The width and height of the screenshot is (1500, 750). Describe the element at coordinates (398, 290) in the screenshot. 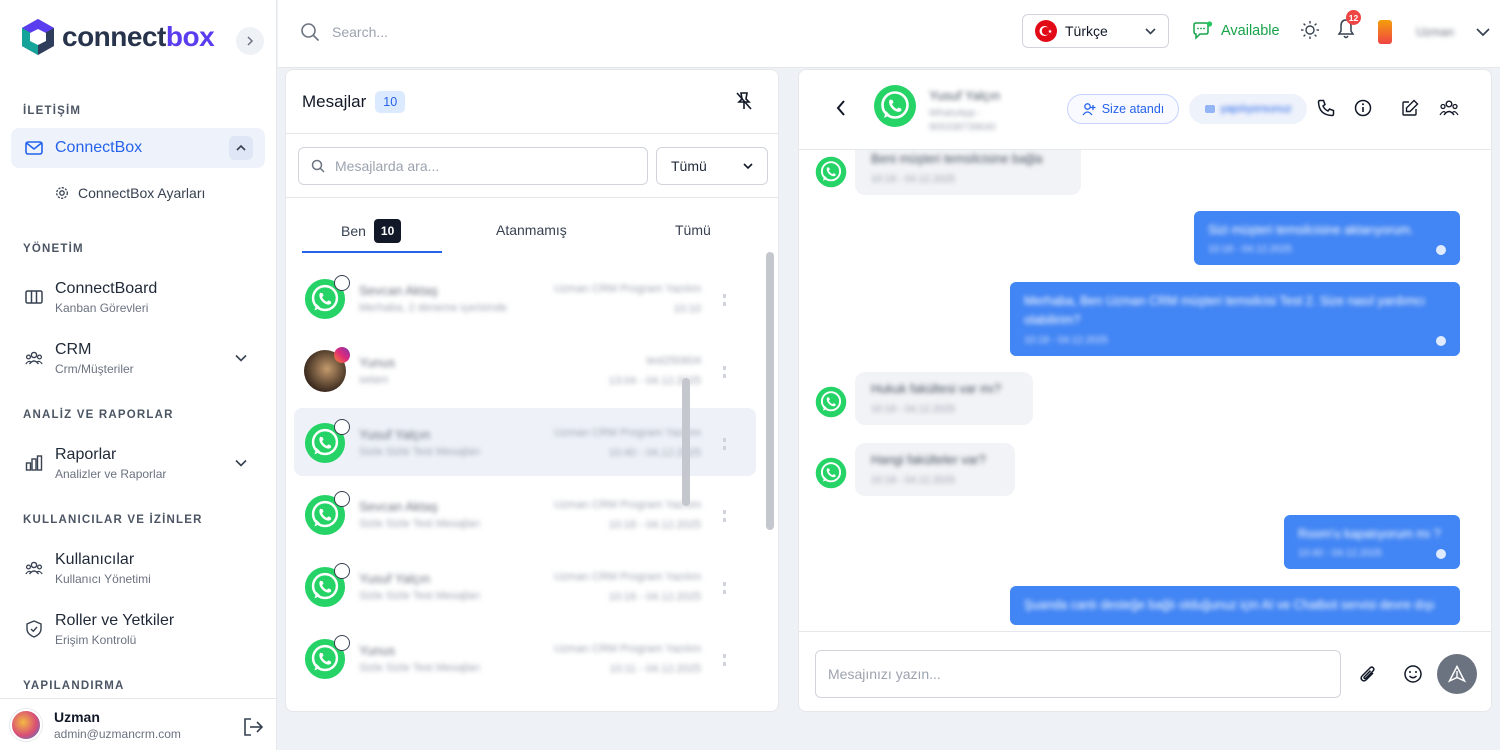

I see `contact-name: Sevcan Aktaş` at that location.